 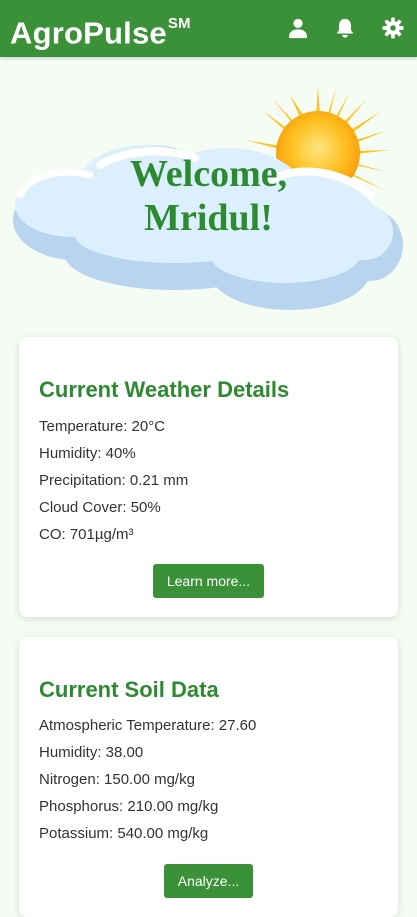 I want to click on app-header: AgroPulseSM, so click(x=208, y=28).